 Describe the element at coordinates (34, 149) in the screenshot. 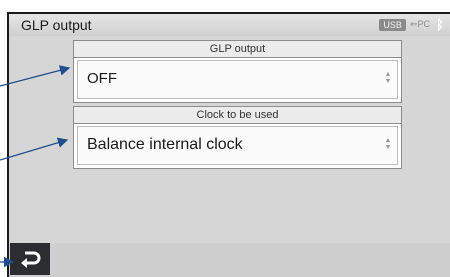

I see `callout-arrow-clock` at that location.